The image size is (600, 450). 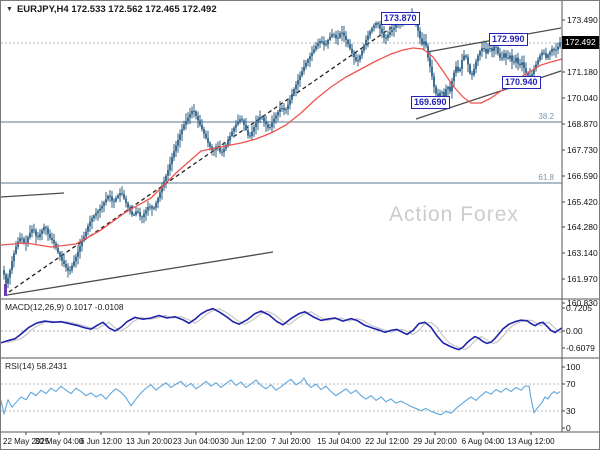 I want to click on price-axis-label: 164.280, so click(x=582, y=227).